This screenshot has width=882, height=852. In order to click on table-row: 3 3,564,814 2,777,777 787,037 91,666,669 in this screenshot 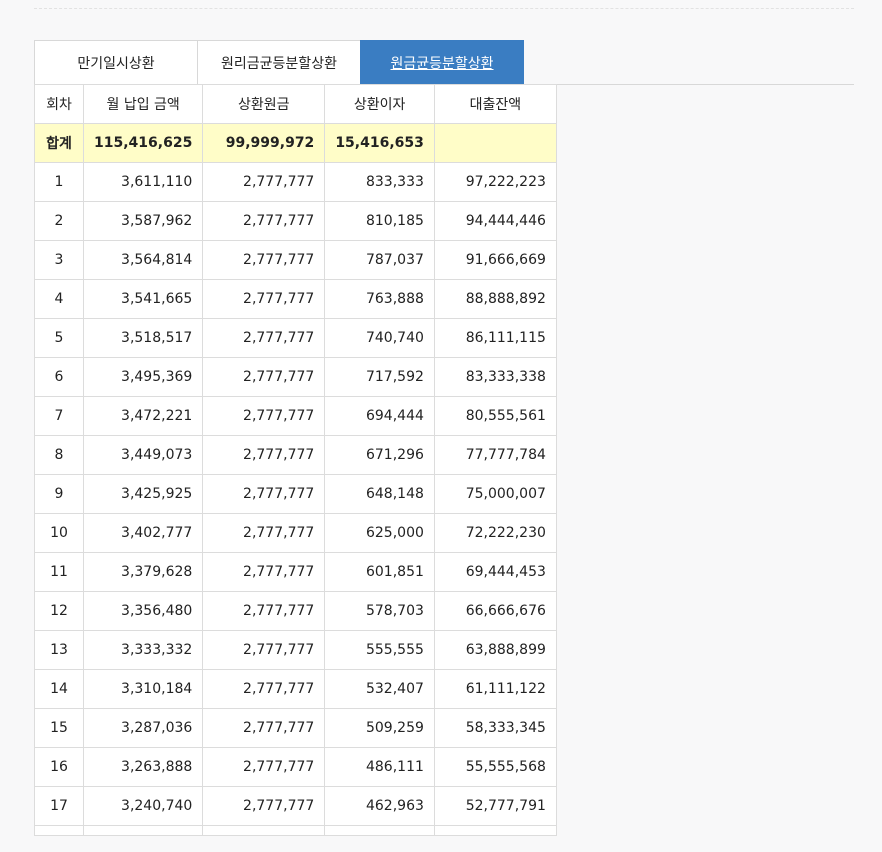, I will do `click(295, 260)`.